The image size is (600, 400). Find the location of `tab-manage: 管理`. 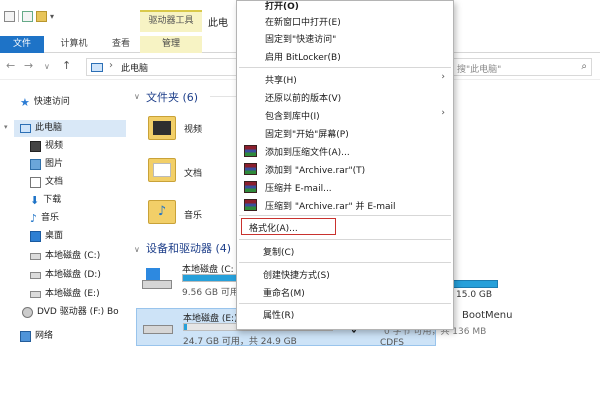

tab-manage: 管理 is located at coordinates (171, 44).